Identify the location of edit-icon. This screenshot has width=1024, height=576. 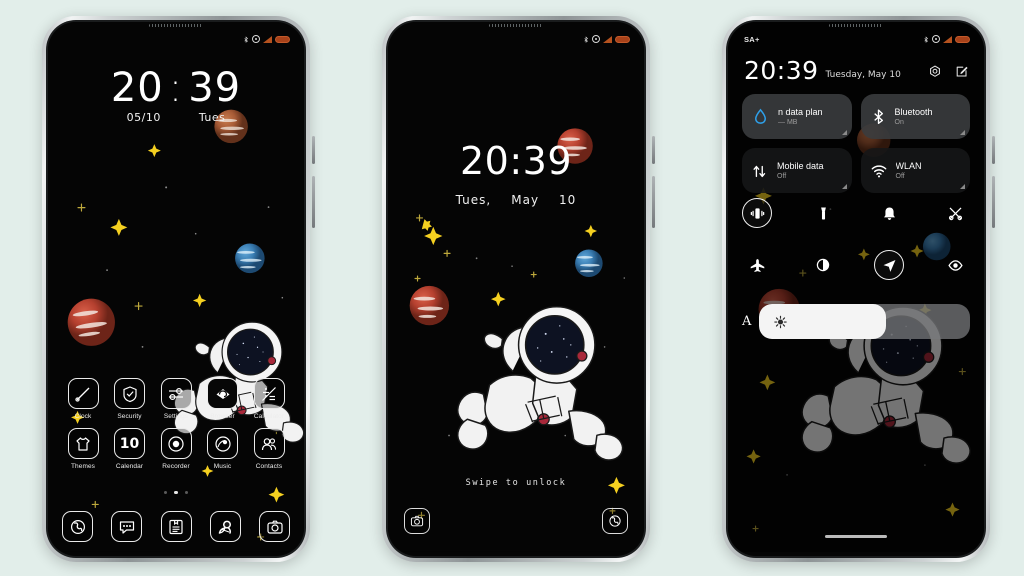
(962, 72).